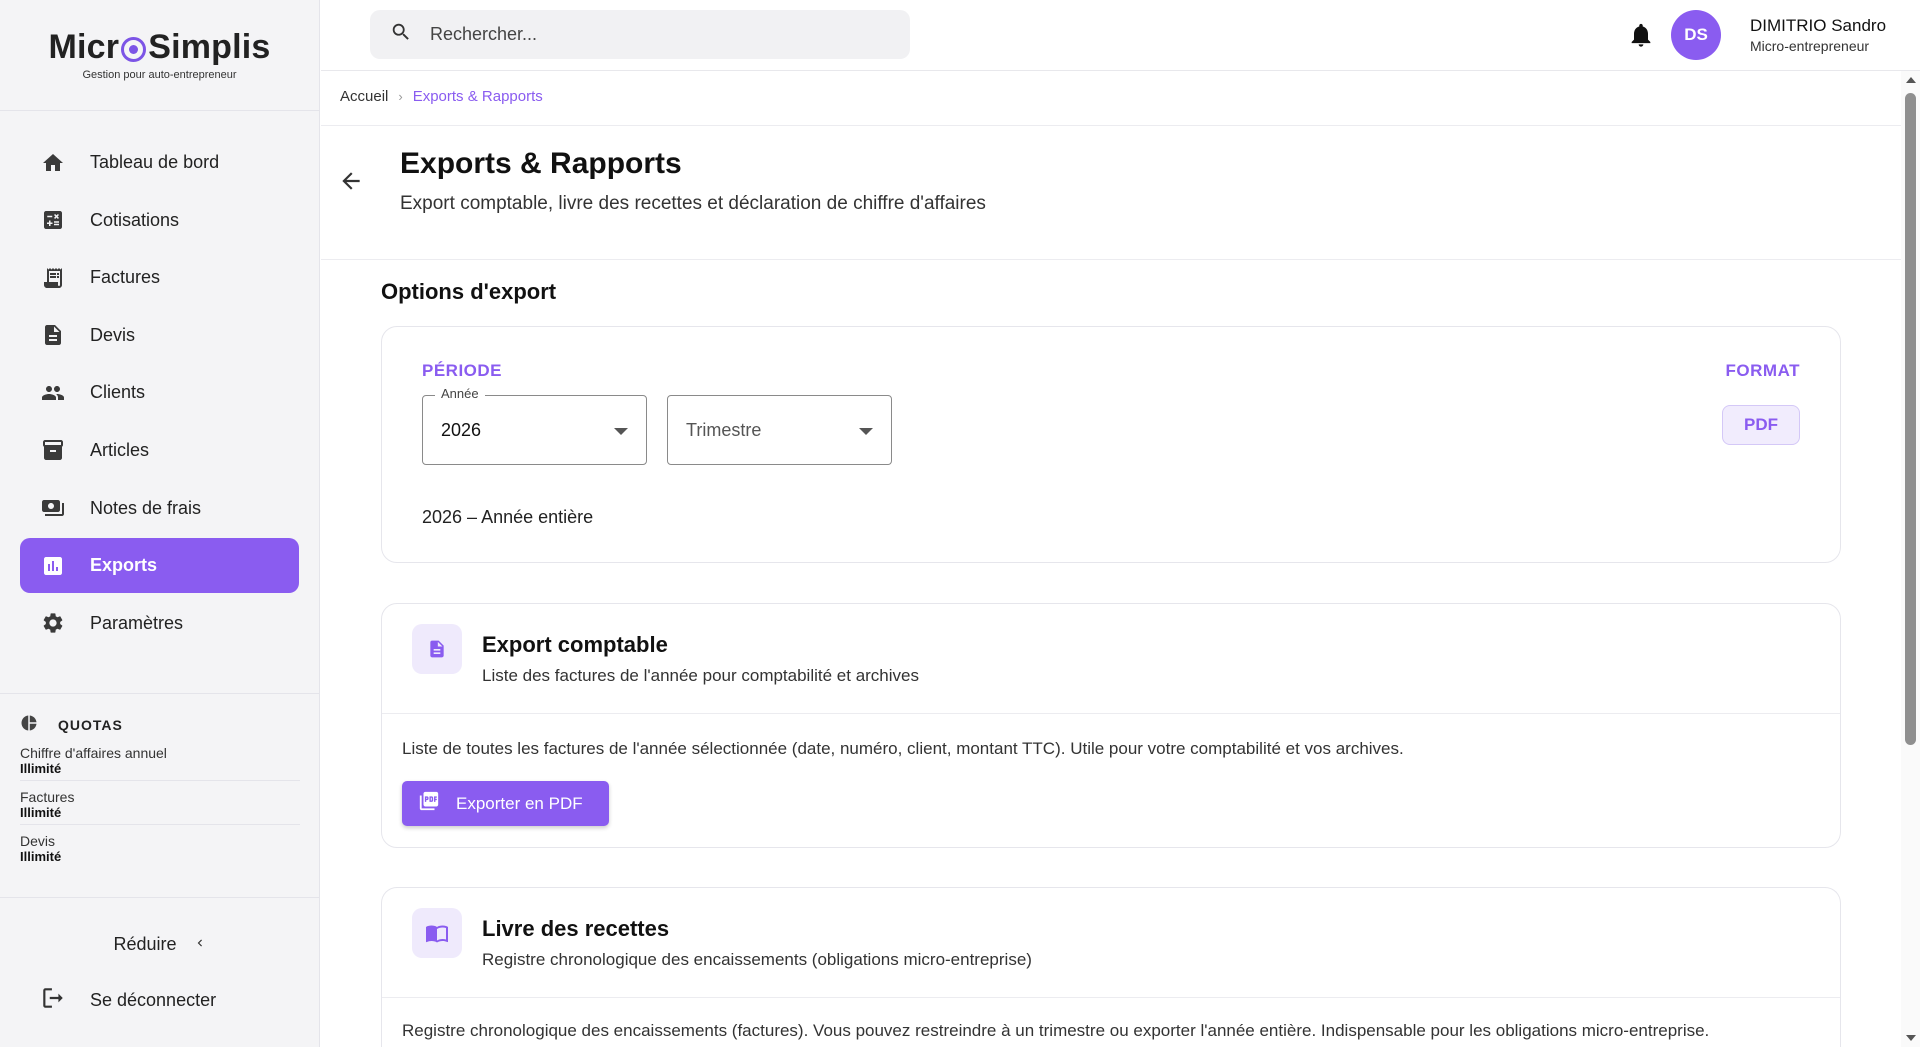 The image size is (1920, 1047). What do you see at coordinates (519, 803) in the screenshot?
I see `export-pdf-label: Exporter en PDF` at bounding box center [519, 803].